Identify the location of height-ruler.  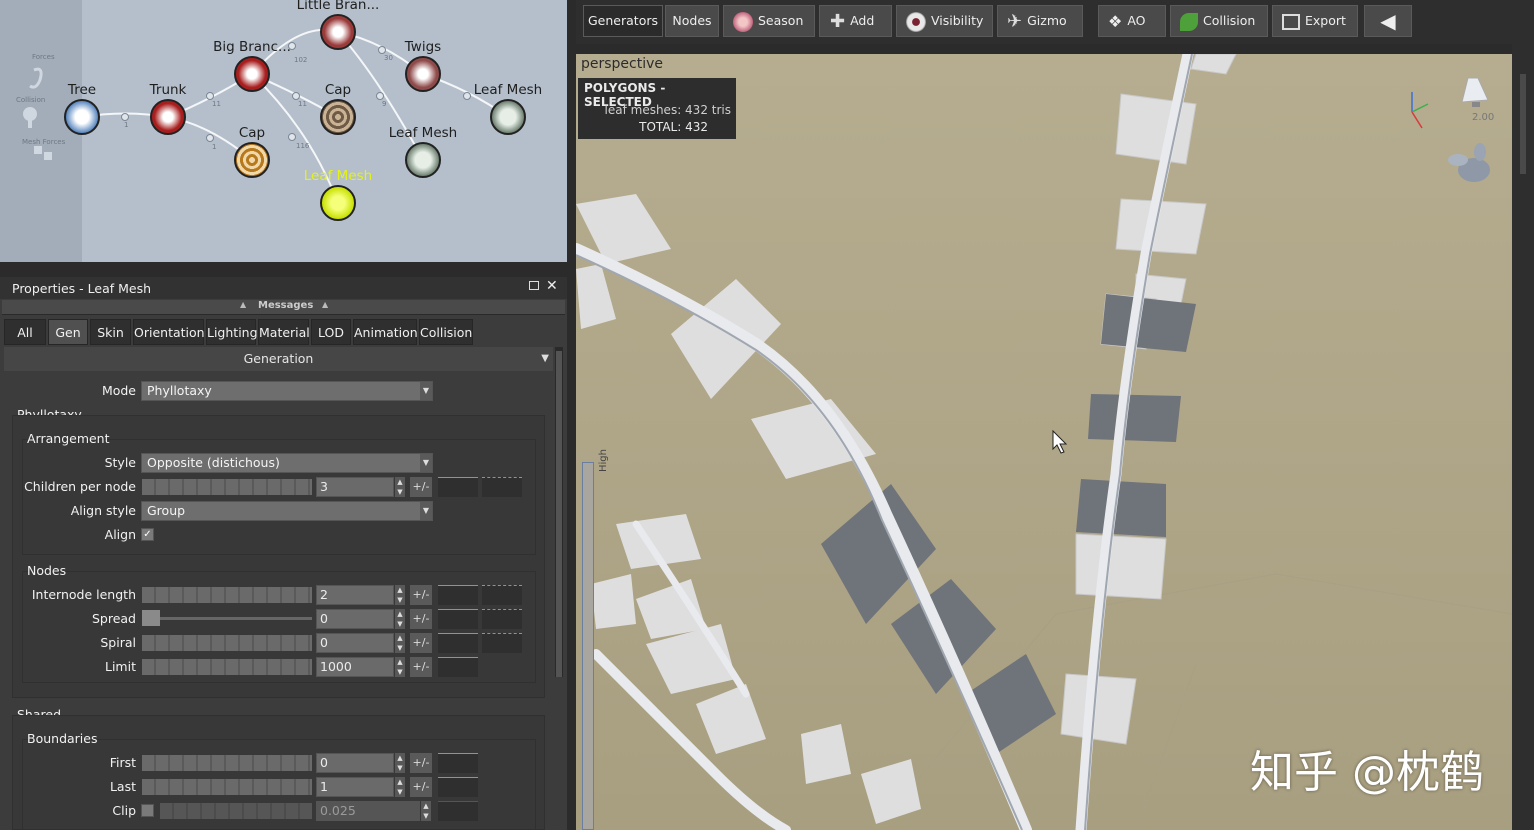
(588, 646).